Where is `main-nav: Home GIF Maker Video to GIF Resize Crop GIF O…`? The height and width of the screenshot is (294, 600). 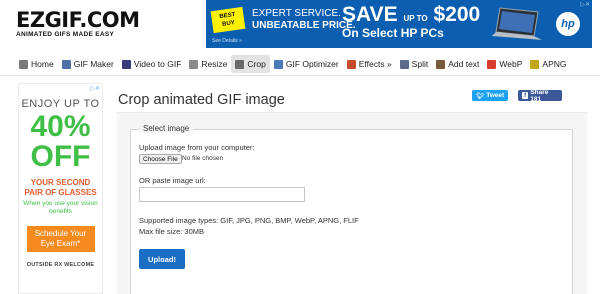
main-nav: Home GIF Maker Video to GIF Resize Crop GIF O… is located at coordinates (300, 64).